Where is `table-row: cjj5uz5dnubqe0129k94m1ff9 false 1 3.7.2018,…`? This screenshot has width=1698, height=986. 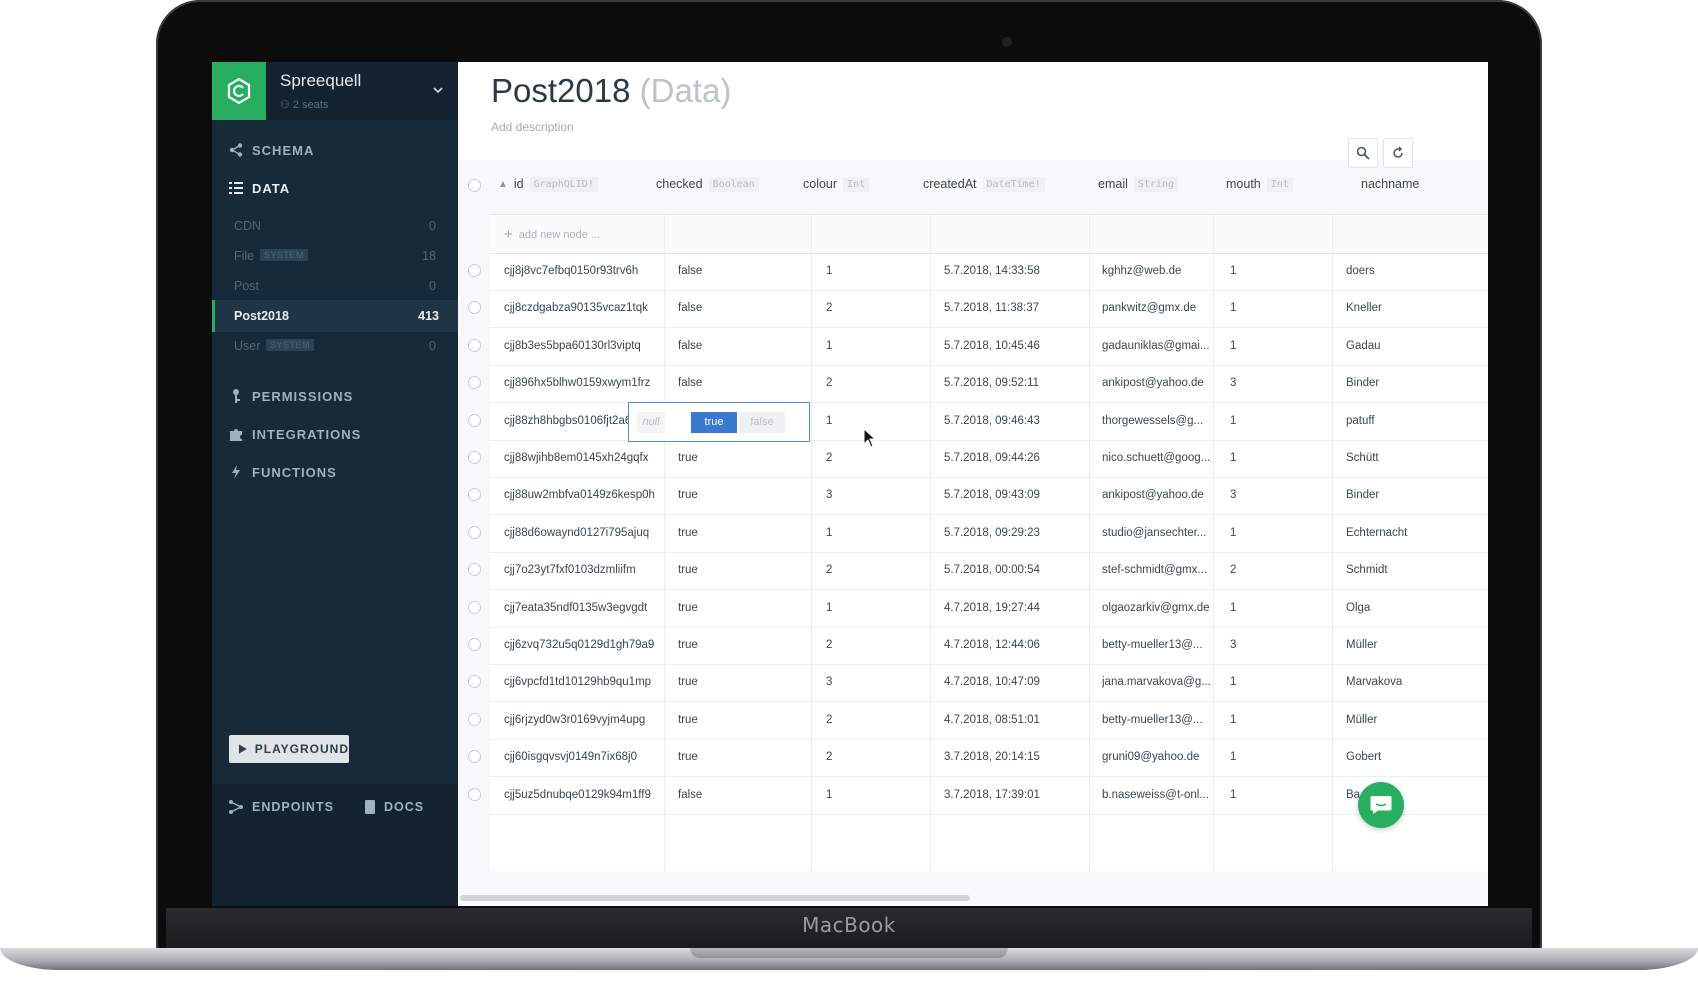 table-row: cjj5uz5dnubqe0129k94m1ff9 false 1 3.7.2018,… is located at coordinates (989, 796).